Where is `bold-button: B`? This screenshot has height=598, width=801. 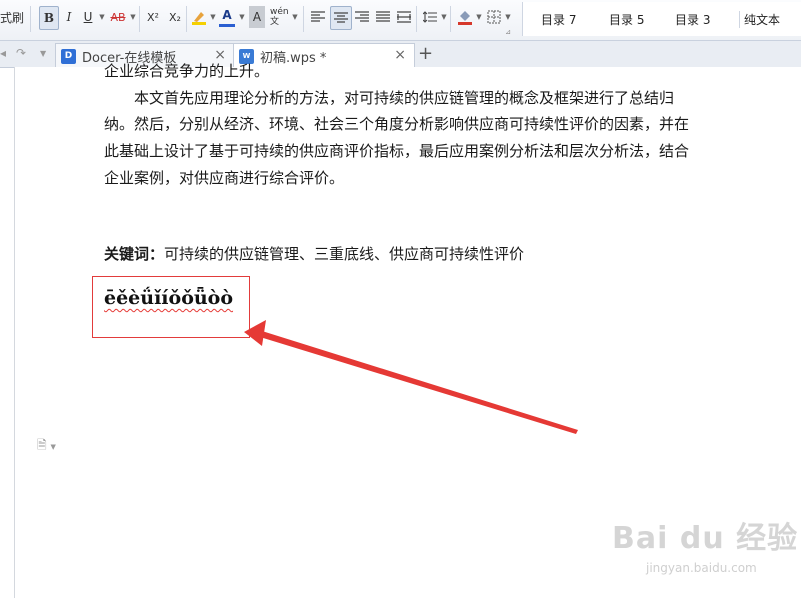 bold-button: B is located at coordinates (49, 18).